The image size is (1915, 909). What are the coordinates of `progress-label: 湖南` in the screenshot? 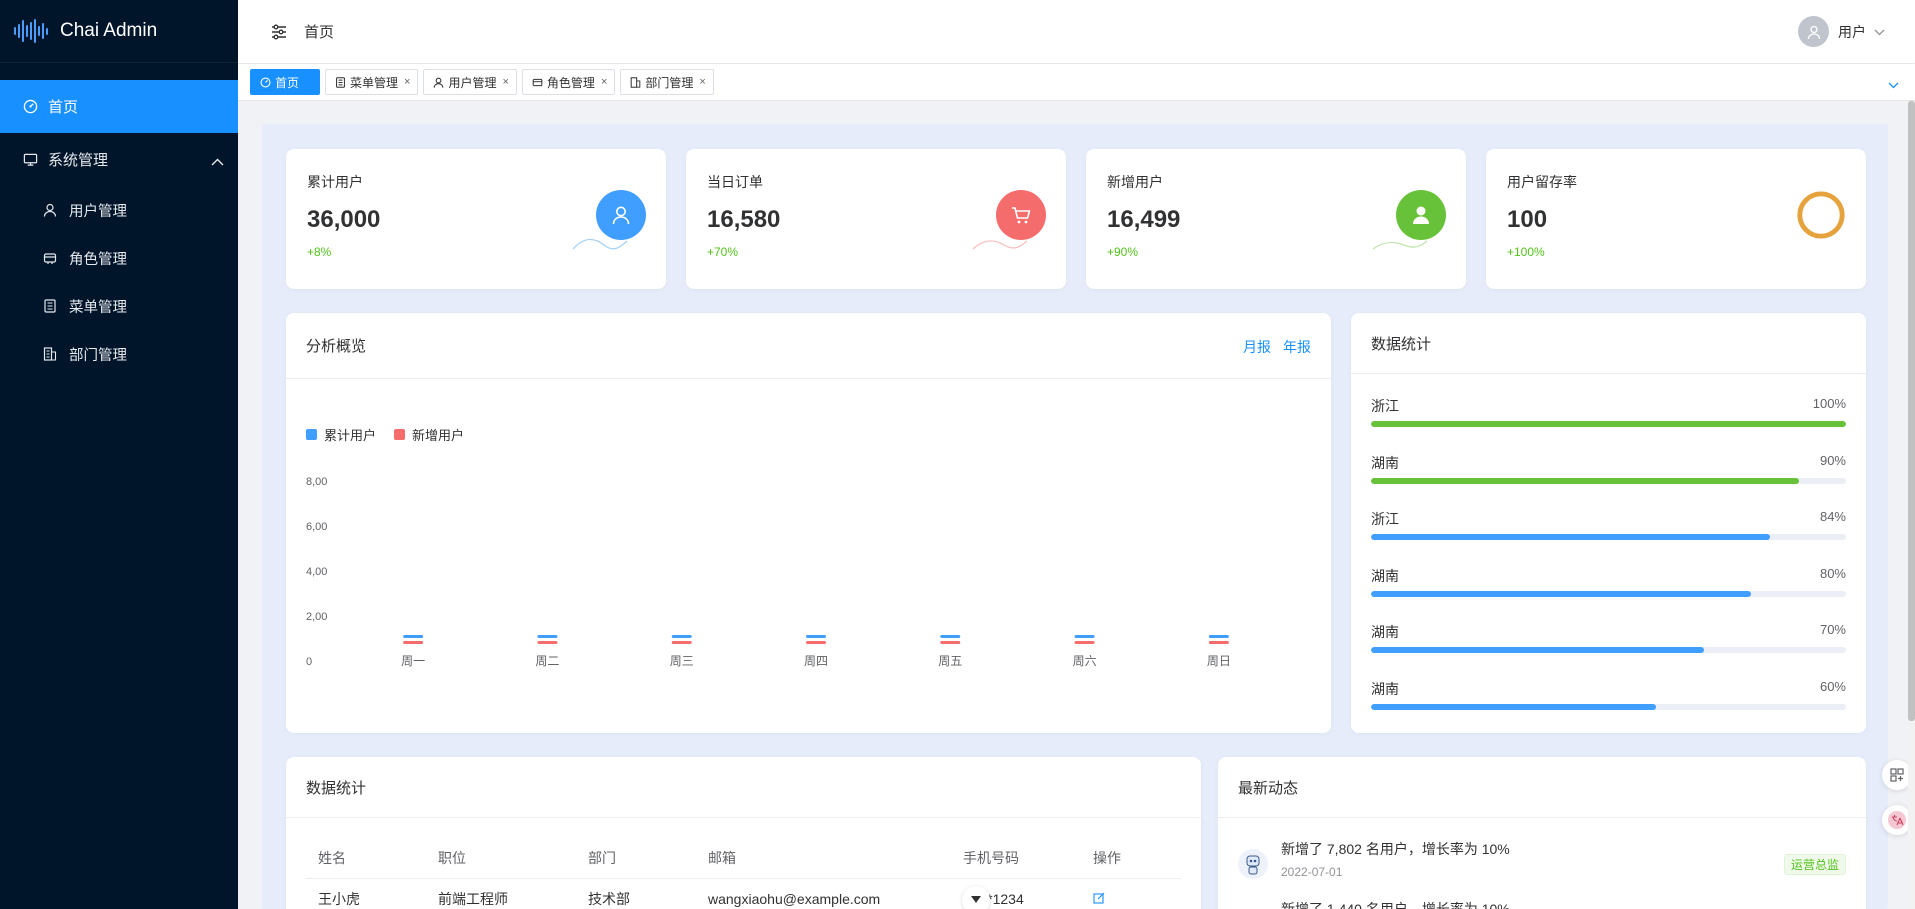 It's located at (1385, 688).